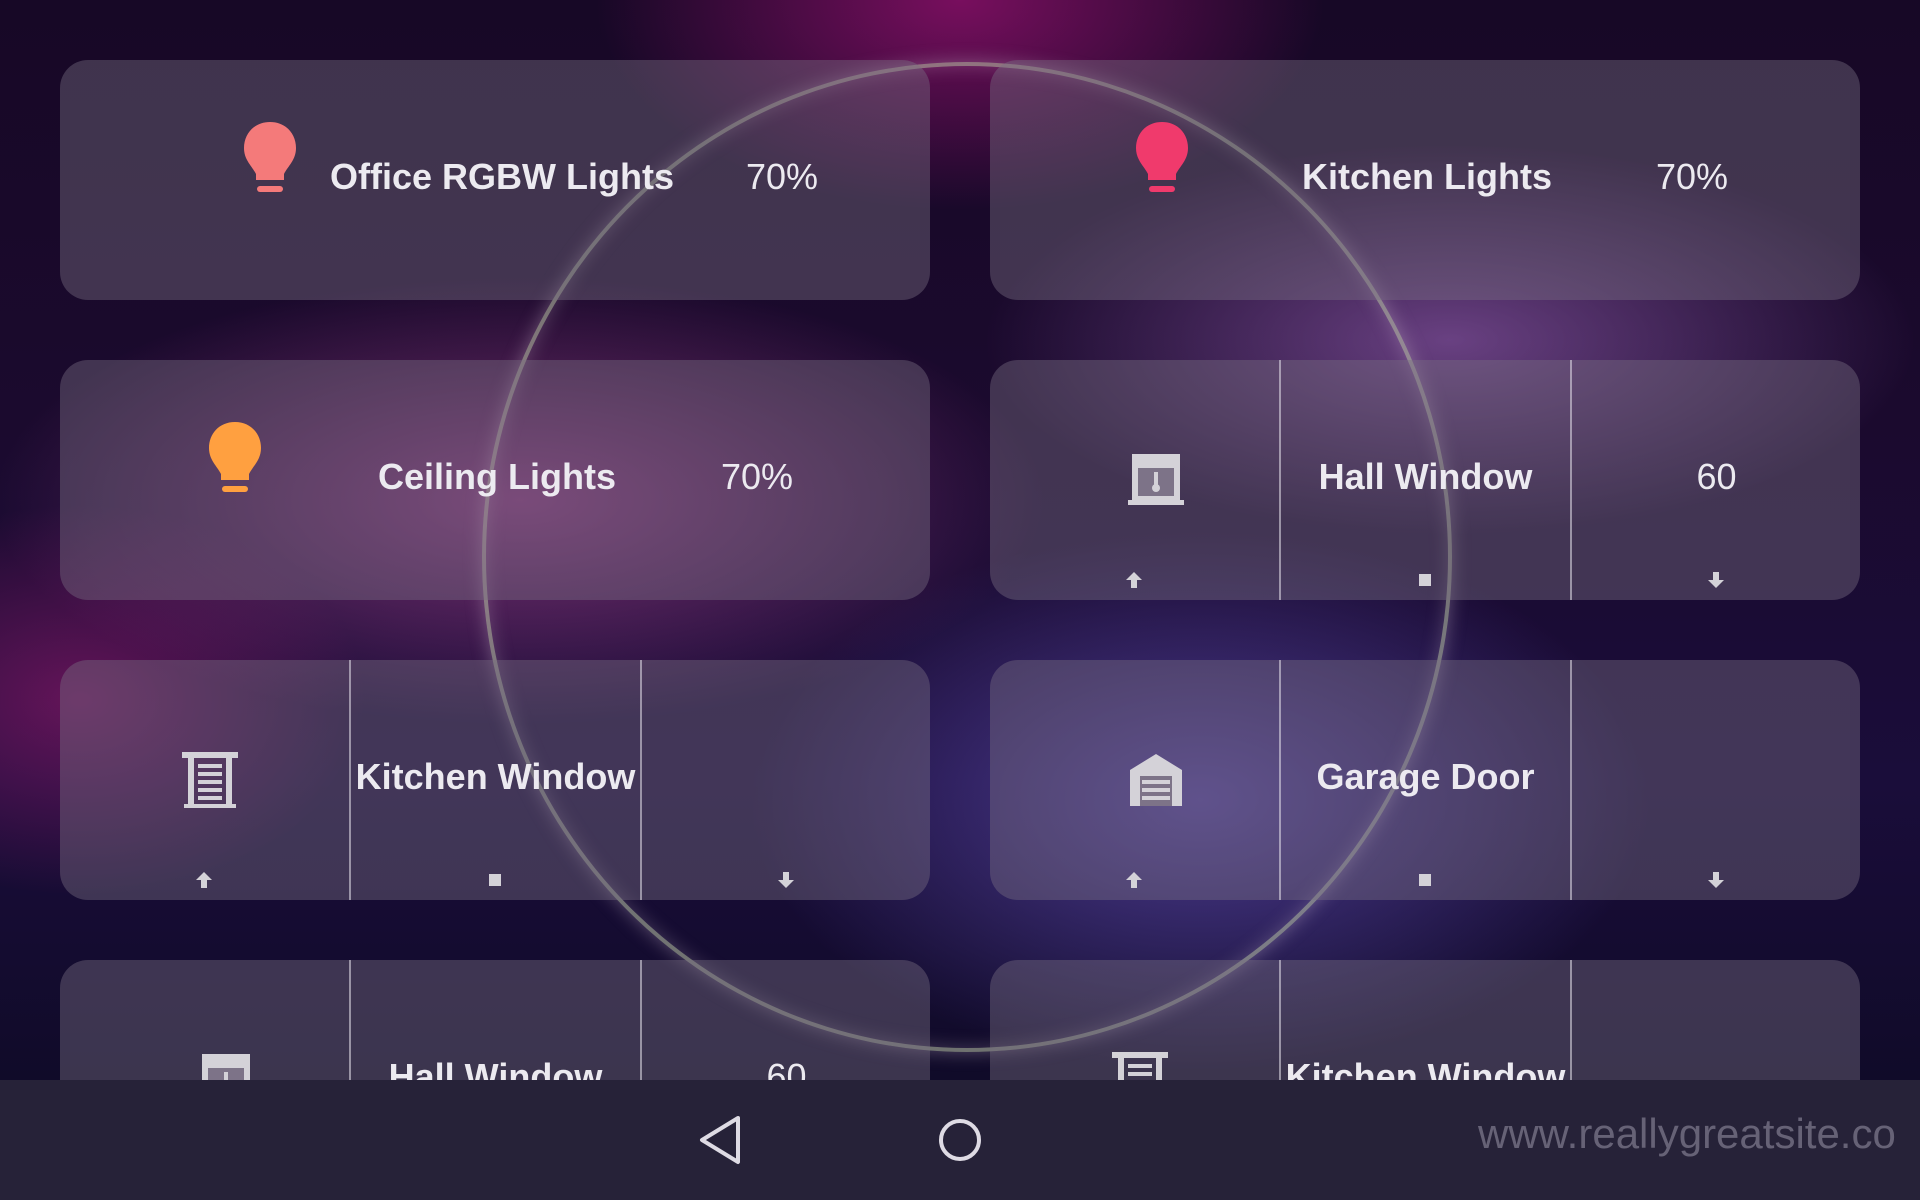 The width and height of the screenshot is (1920, 1200). What do you see at coordinates (1156, 479) in the screenshot?
I see `window-shade-icon` at bounding box center [1156, 479].